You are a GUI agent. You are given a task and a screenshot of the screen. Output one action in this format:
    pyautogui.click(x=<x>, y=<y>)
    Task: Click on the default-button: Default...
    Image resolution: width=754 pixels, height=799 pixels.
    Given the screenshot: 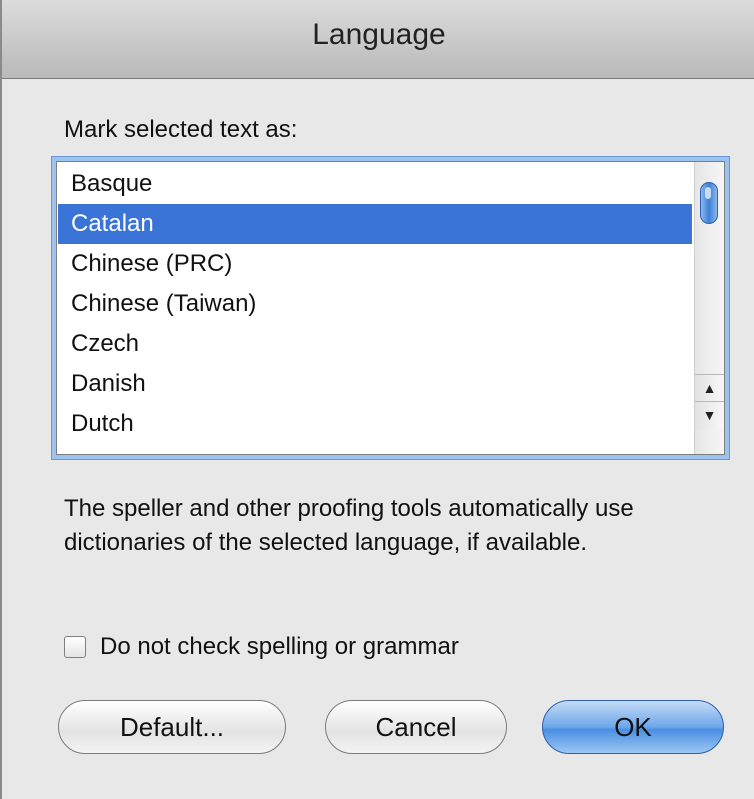 What is the action you would take?
    pyautogui.click(x=172, y=727)
    